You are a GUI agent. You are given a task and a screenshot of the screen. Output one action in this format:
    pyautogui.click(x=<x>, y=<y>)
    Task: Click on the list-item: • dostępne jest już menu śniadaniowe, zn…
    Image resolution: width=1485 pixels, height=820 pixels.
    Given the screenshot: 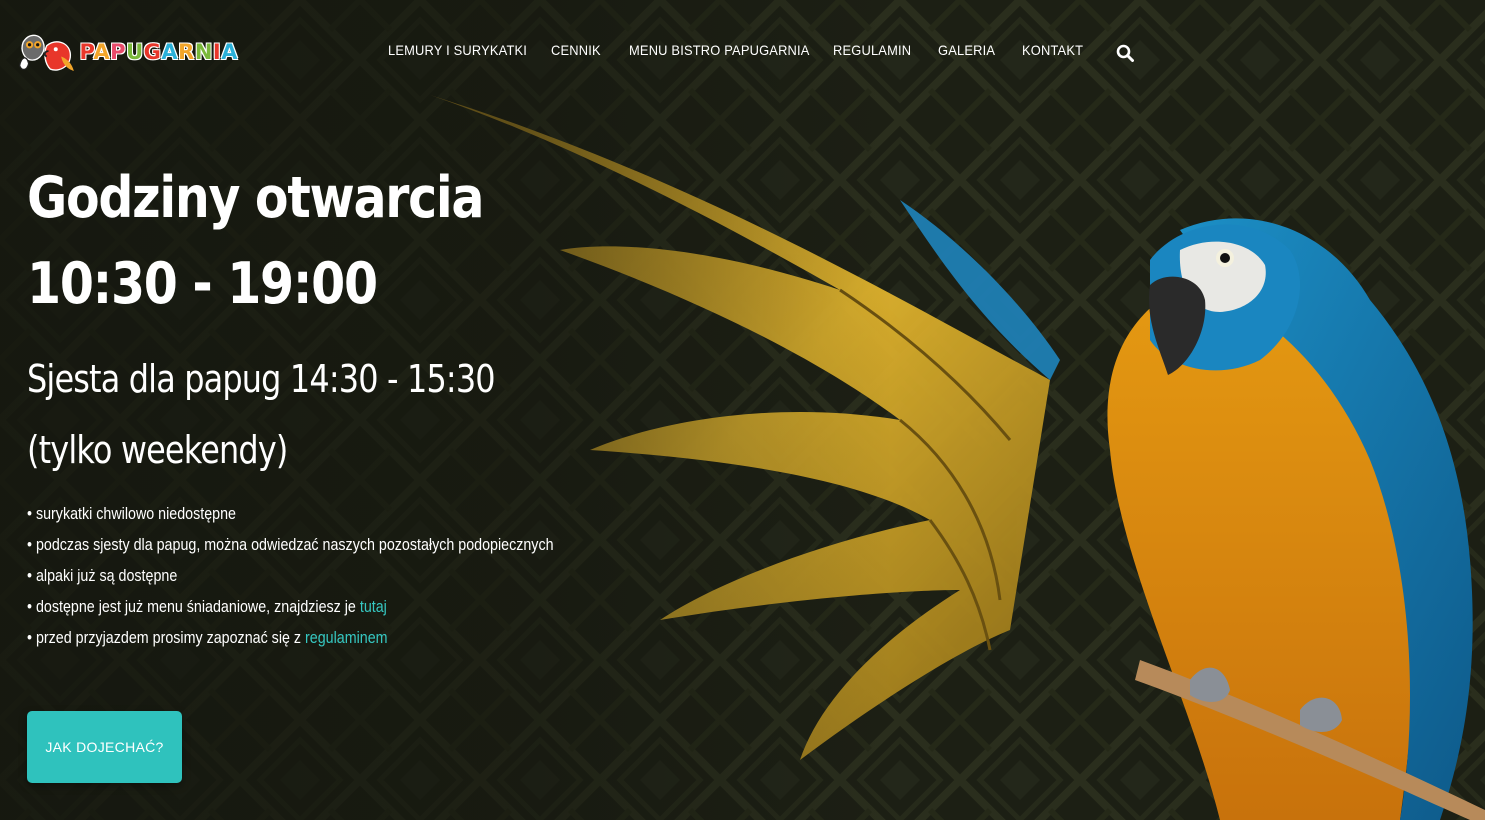 What is the action you would take?
    pyautogui.click(x=207, y=606)
    